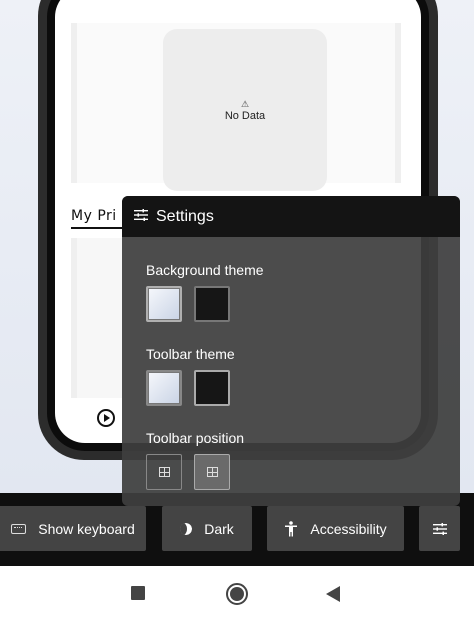 Image resolution: width=474 pixels, height=622 pixels. Describe the element at coordinates (19, 528) in the screenshot. I see `keyboard-icon` at that location.